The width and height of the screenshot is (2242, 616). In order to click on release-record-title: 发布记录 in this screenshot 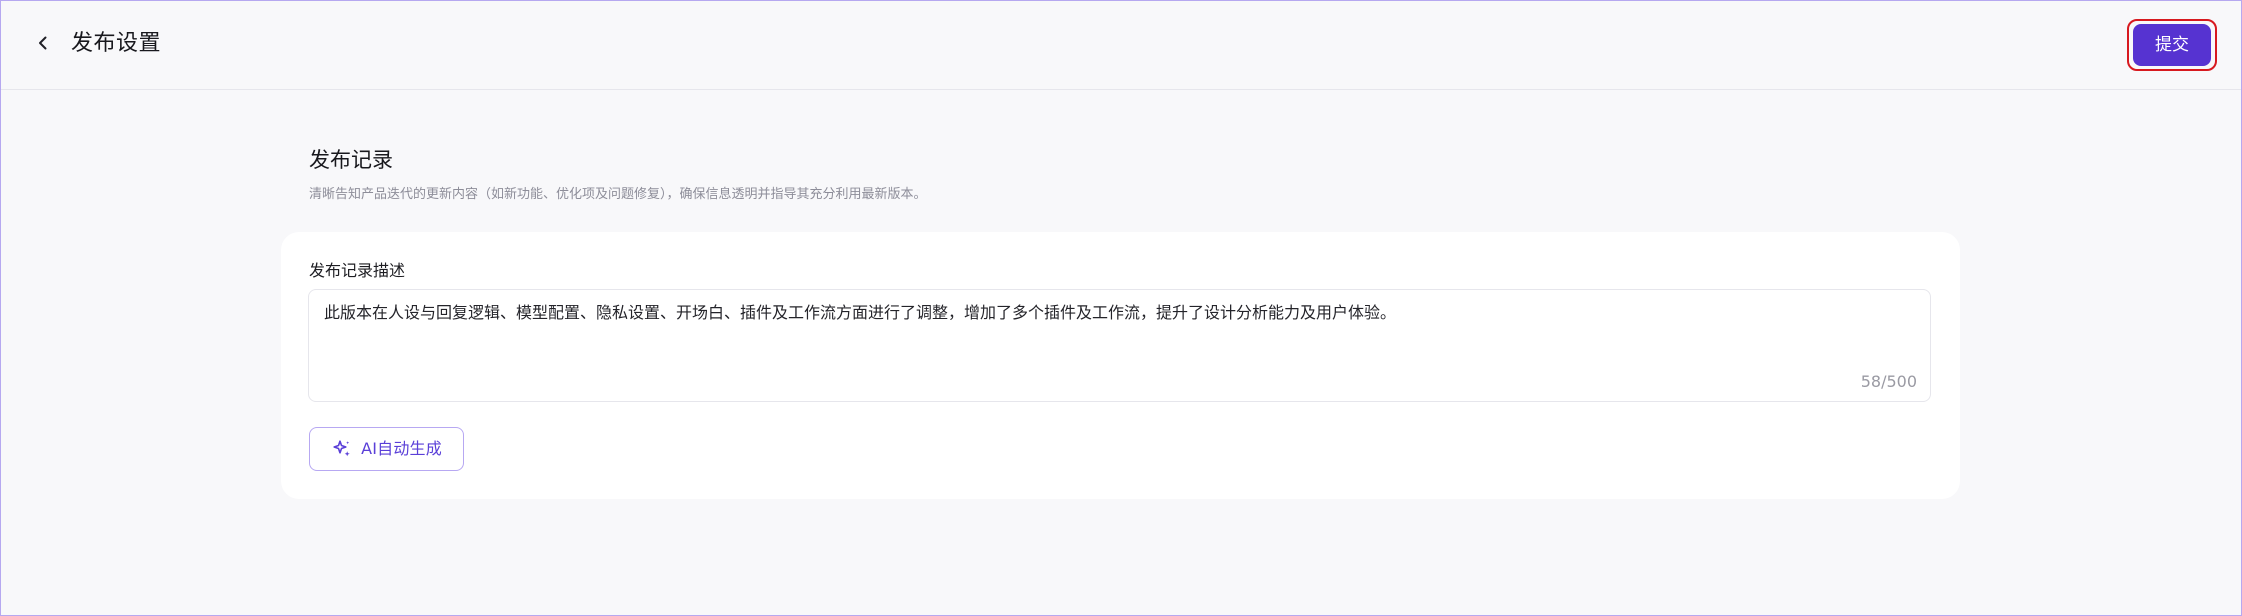, I will do `click(351, 160)`.